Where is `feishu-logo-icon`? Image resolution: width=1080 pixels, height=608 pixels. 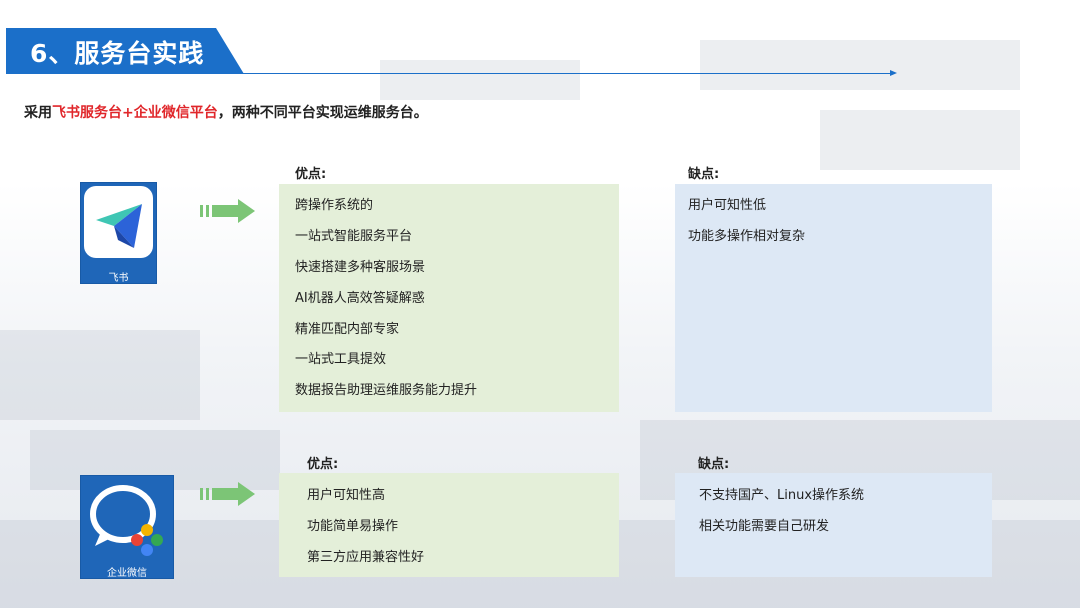
feishu-logo-icon is located at coordinates (118, 222).